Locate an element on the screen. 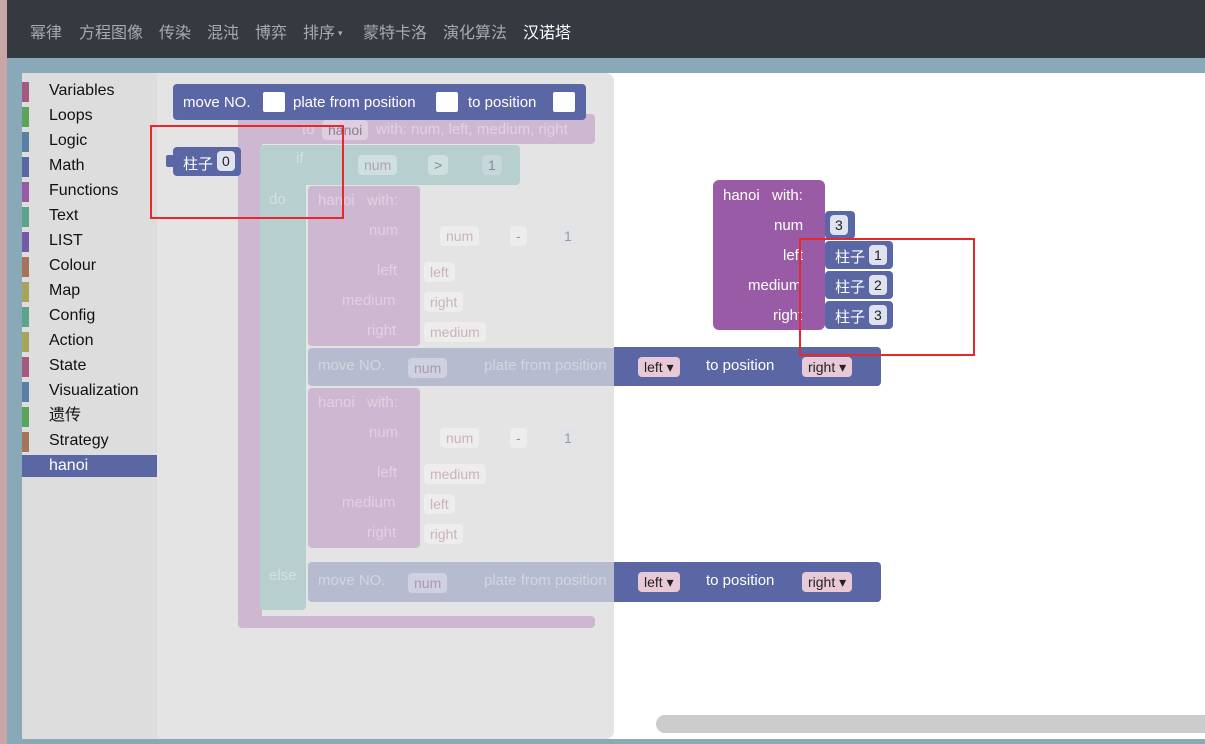 Image resolution: width=1205 pixels, height=744 pixels. call-num-input-block: 3 is located at coordinates (840, 225).